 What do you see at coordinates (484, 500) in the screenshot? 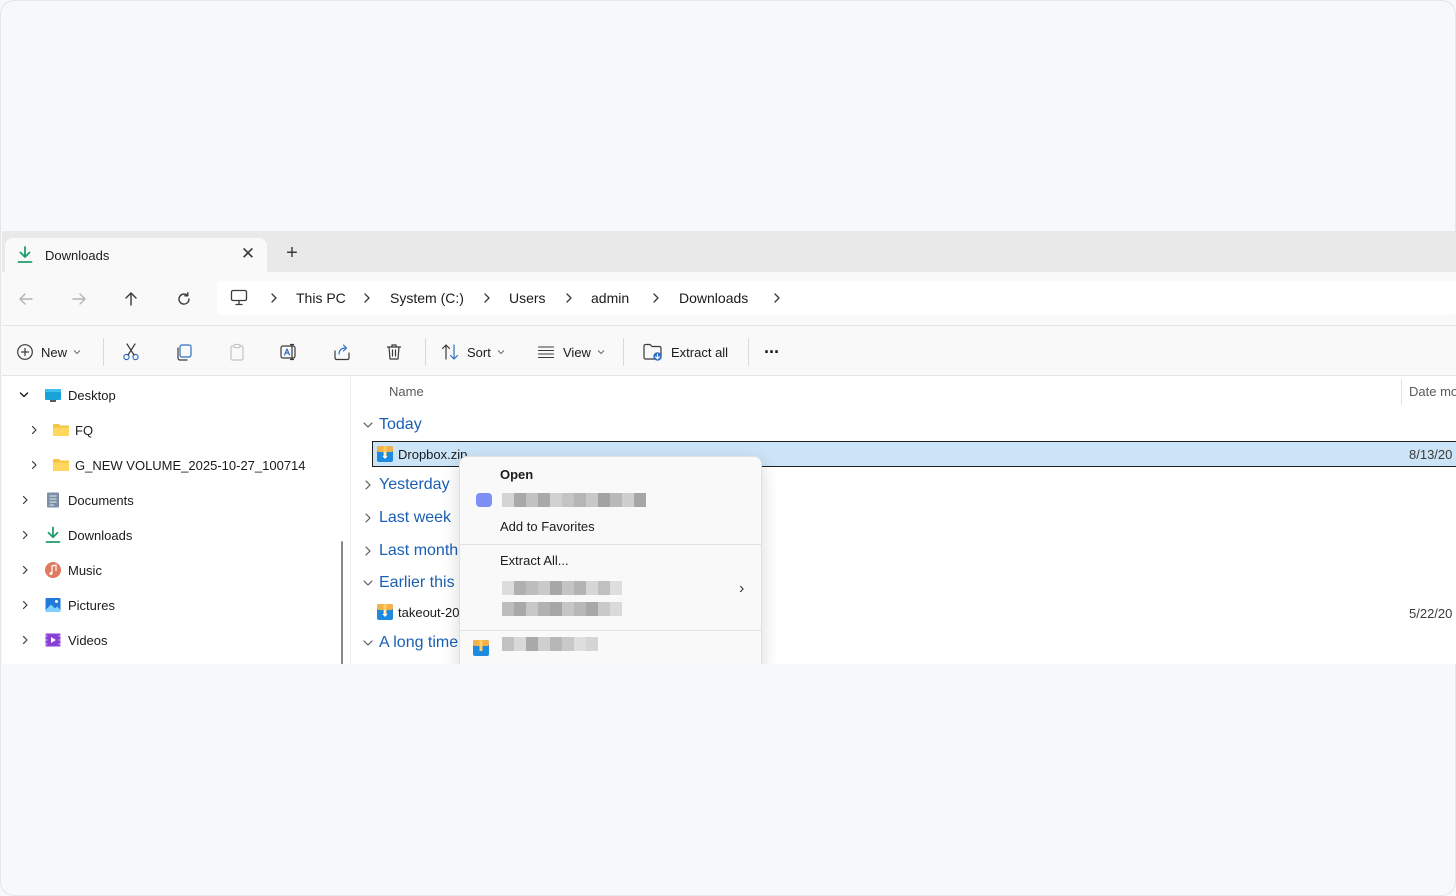
I see `app-icon` at bounding box center [484, 500].